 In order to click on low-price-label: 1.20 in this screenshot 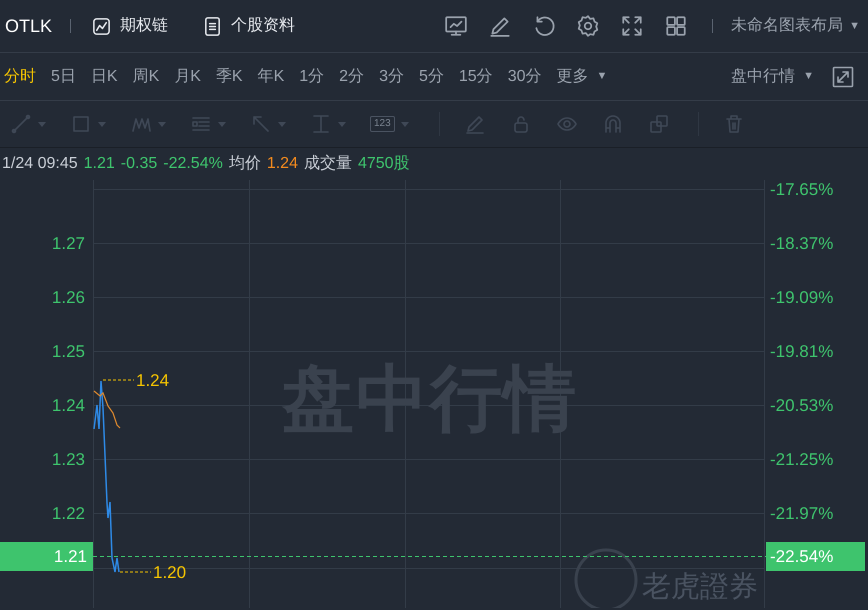, I will do `click(169, 572)`.